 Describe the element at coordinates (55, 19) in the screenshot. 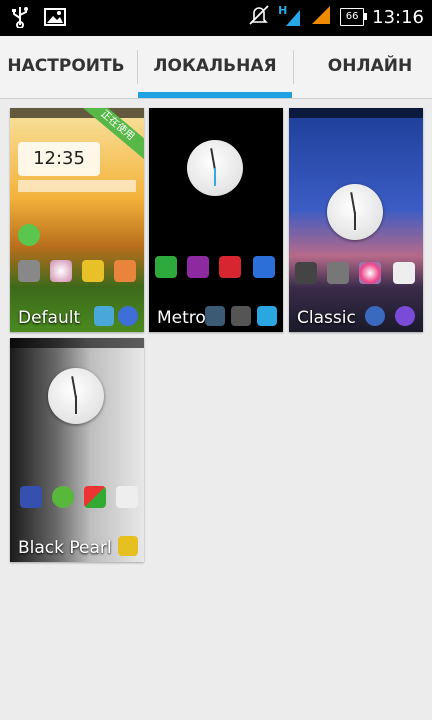

I see `image-icon` at that location.